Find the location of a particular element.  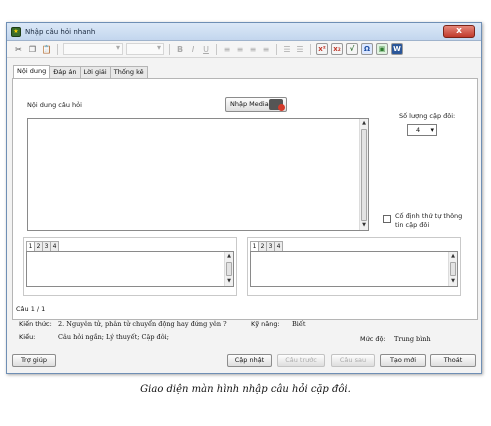

import-media-label: Nhập Media is located at coordinates (249, 104).